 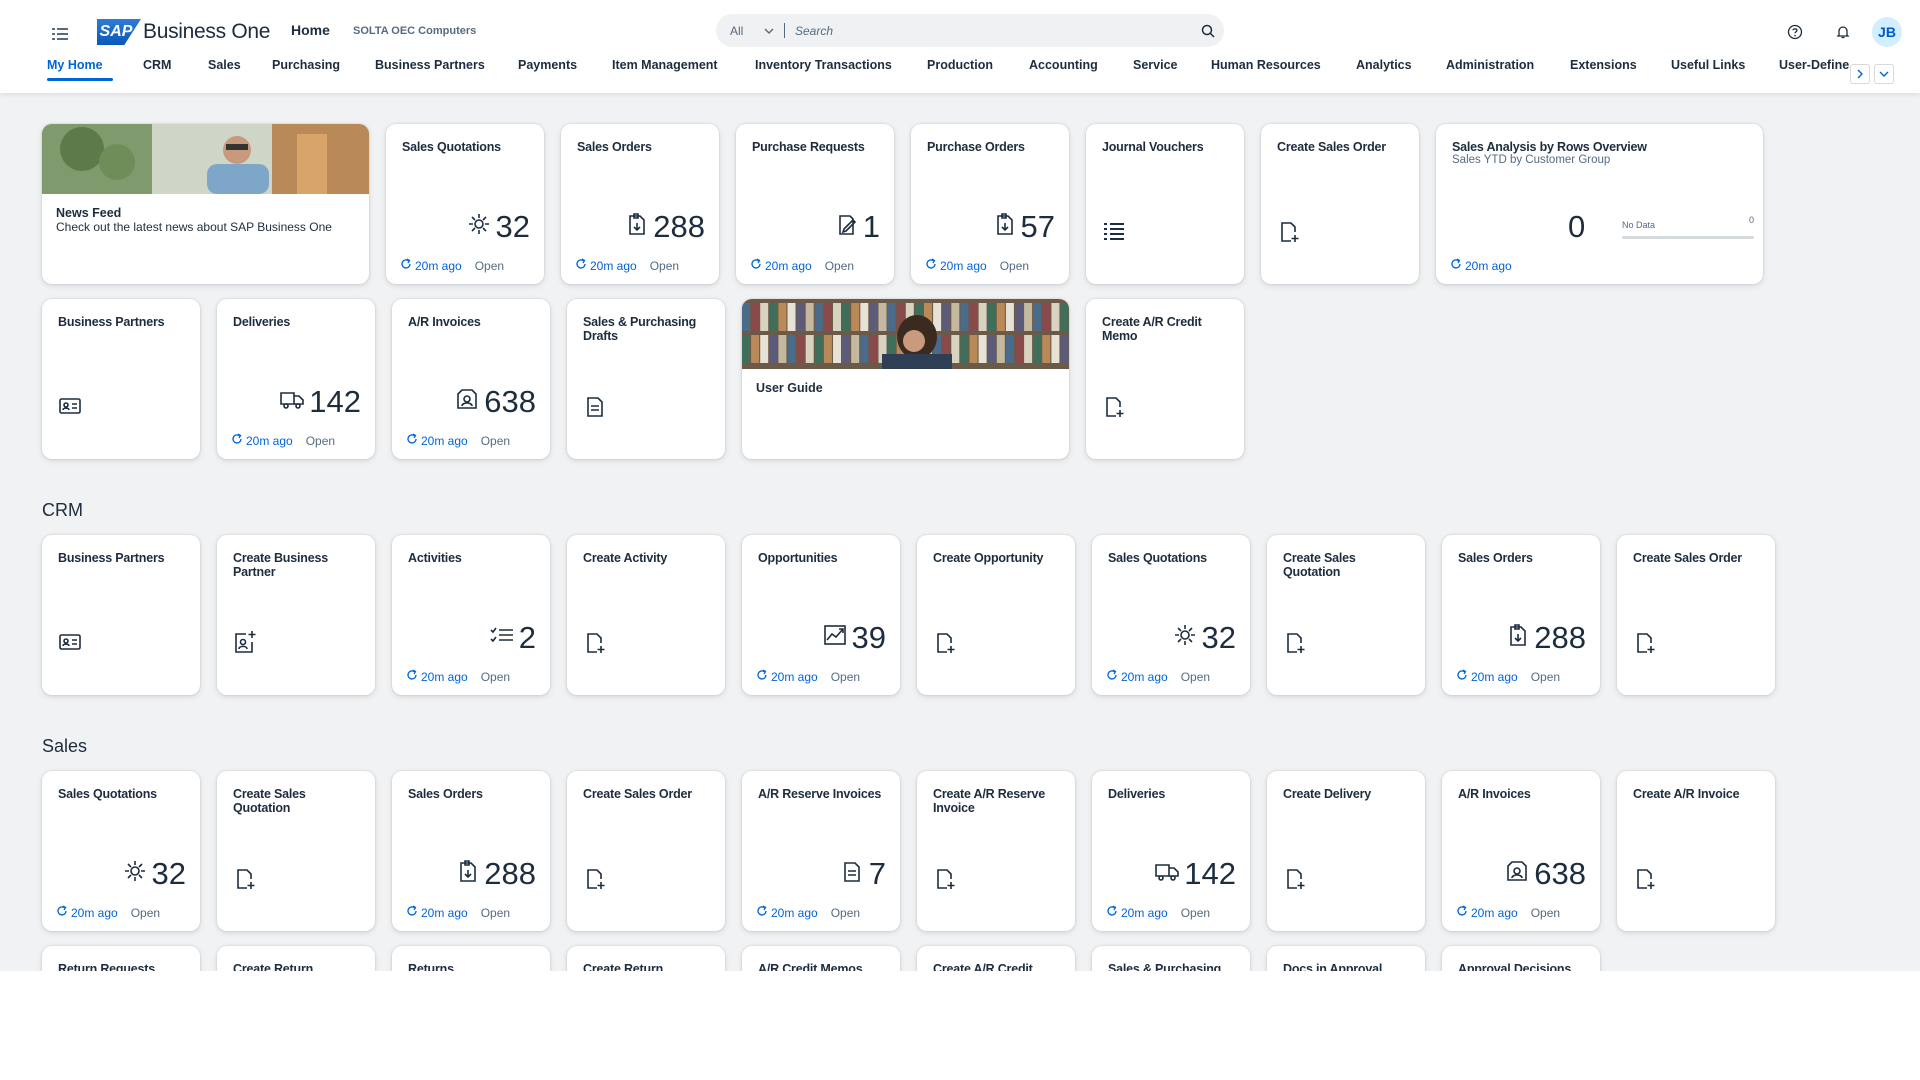 What do you see at coordinates (769, 31) in the screenshot?
I see `chevron-down-icon` at bounding box center [769, 31].